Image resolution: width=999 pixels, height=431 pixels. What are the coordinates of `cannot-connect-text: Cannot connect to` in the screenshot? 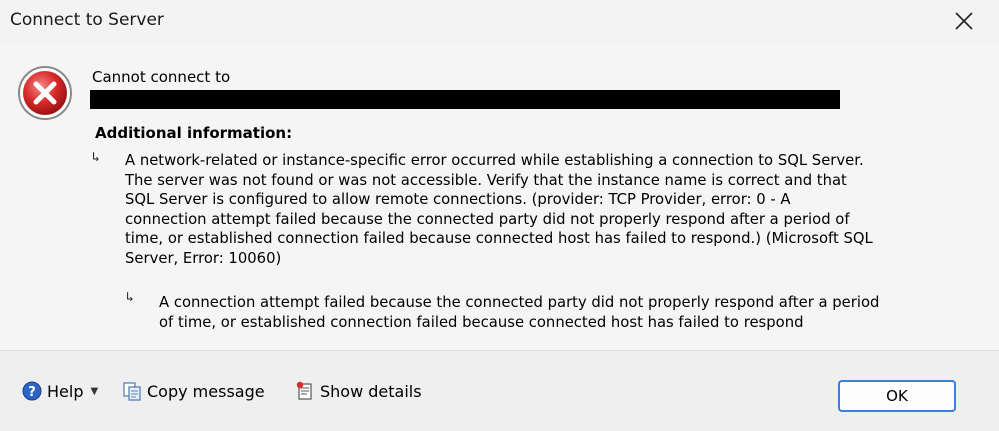 It's located at (161, 77).